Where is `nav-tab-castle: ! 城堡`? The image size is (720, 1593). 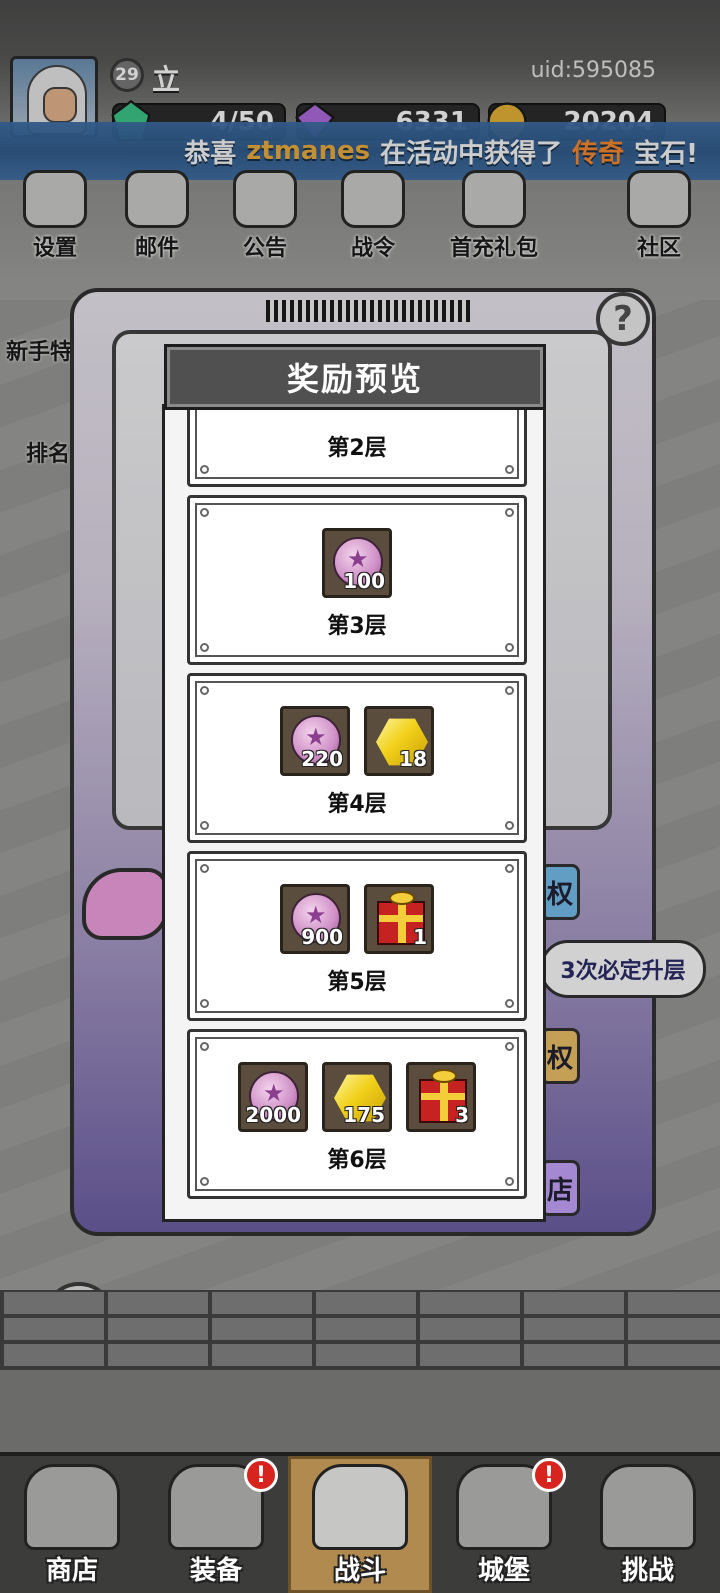
nav-tab-castle: ! 城堡 is located at coordinates (504, 1524).